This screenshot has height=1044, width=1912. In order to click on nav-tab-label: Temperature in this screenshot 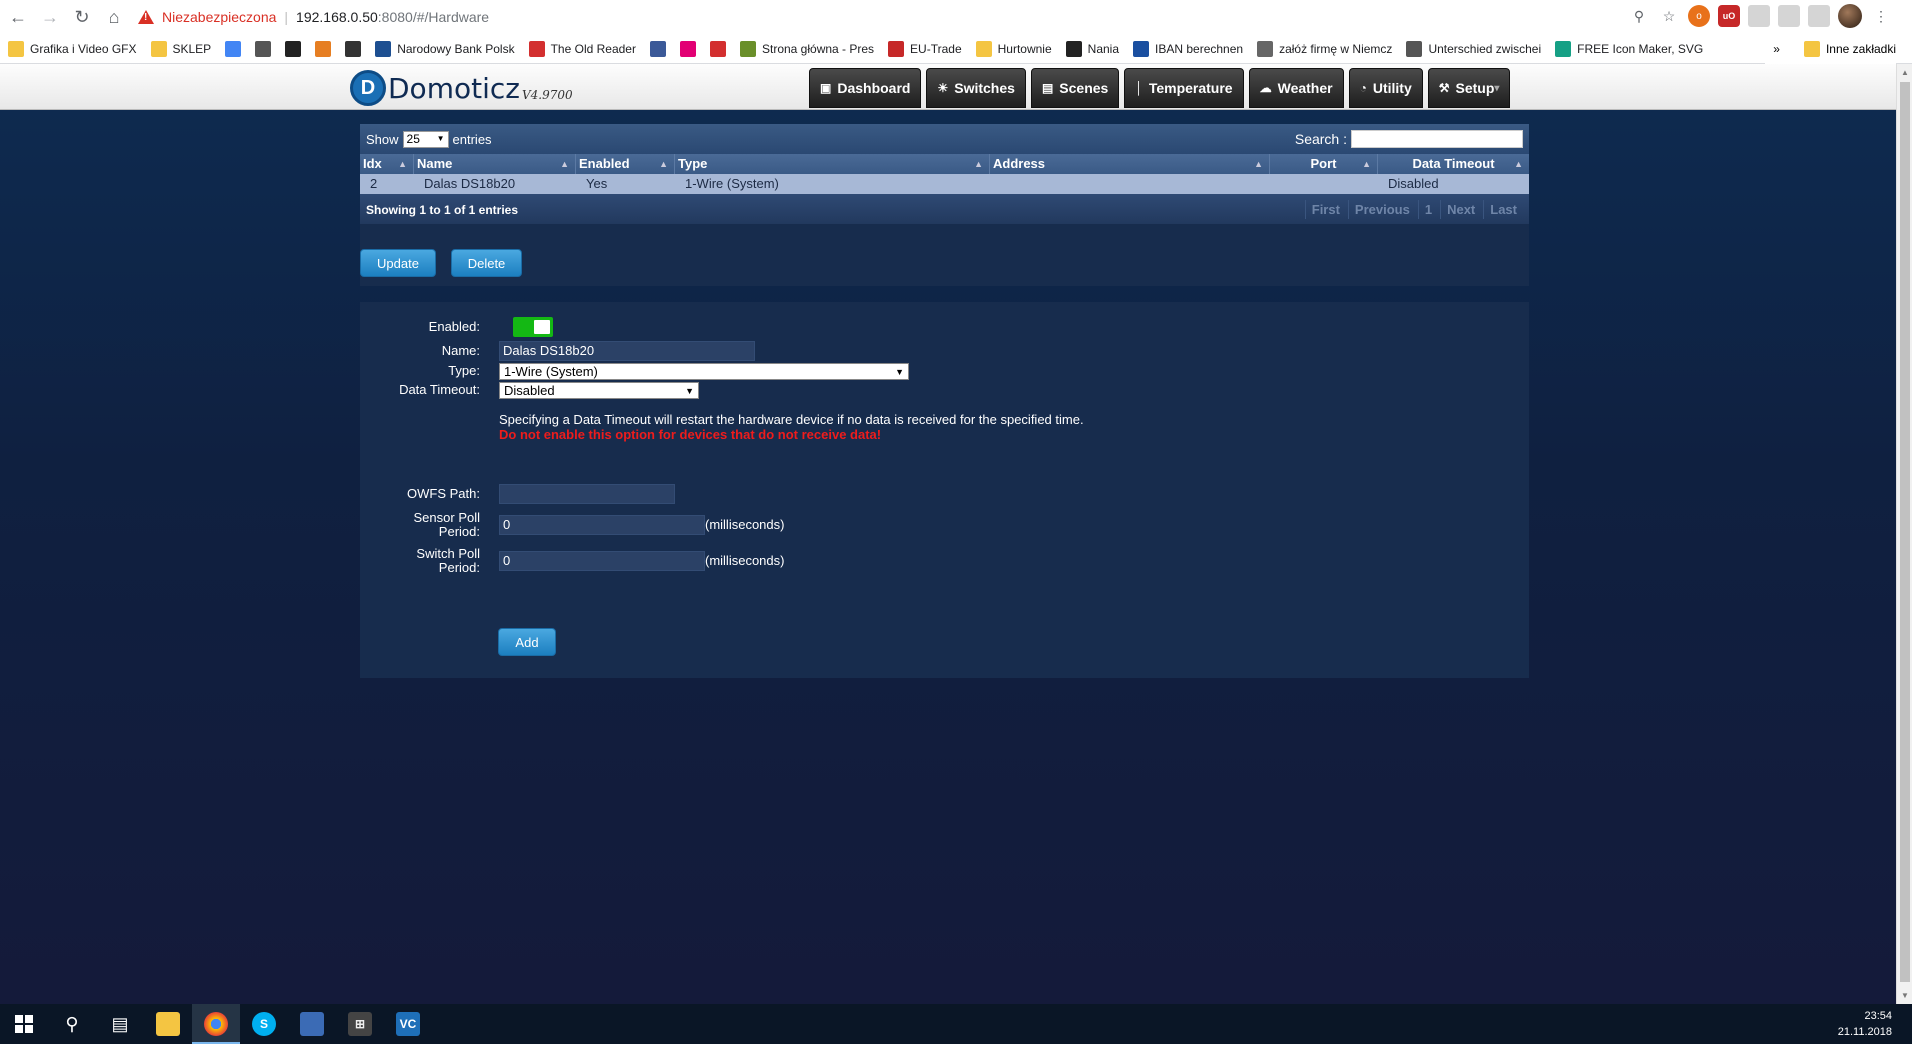, I will do `click(1190, 88)`.